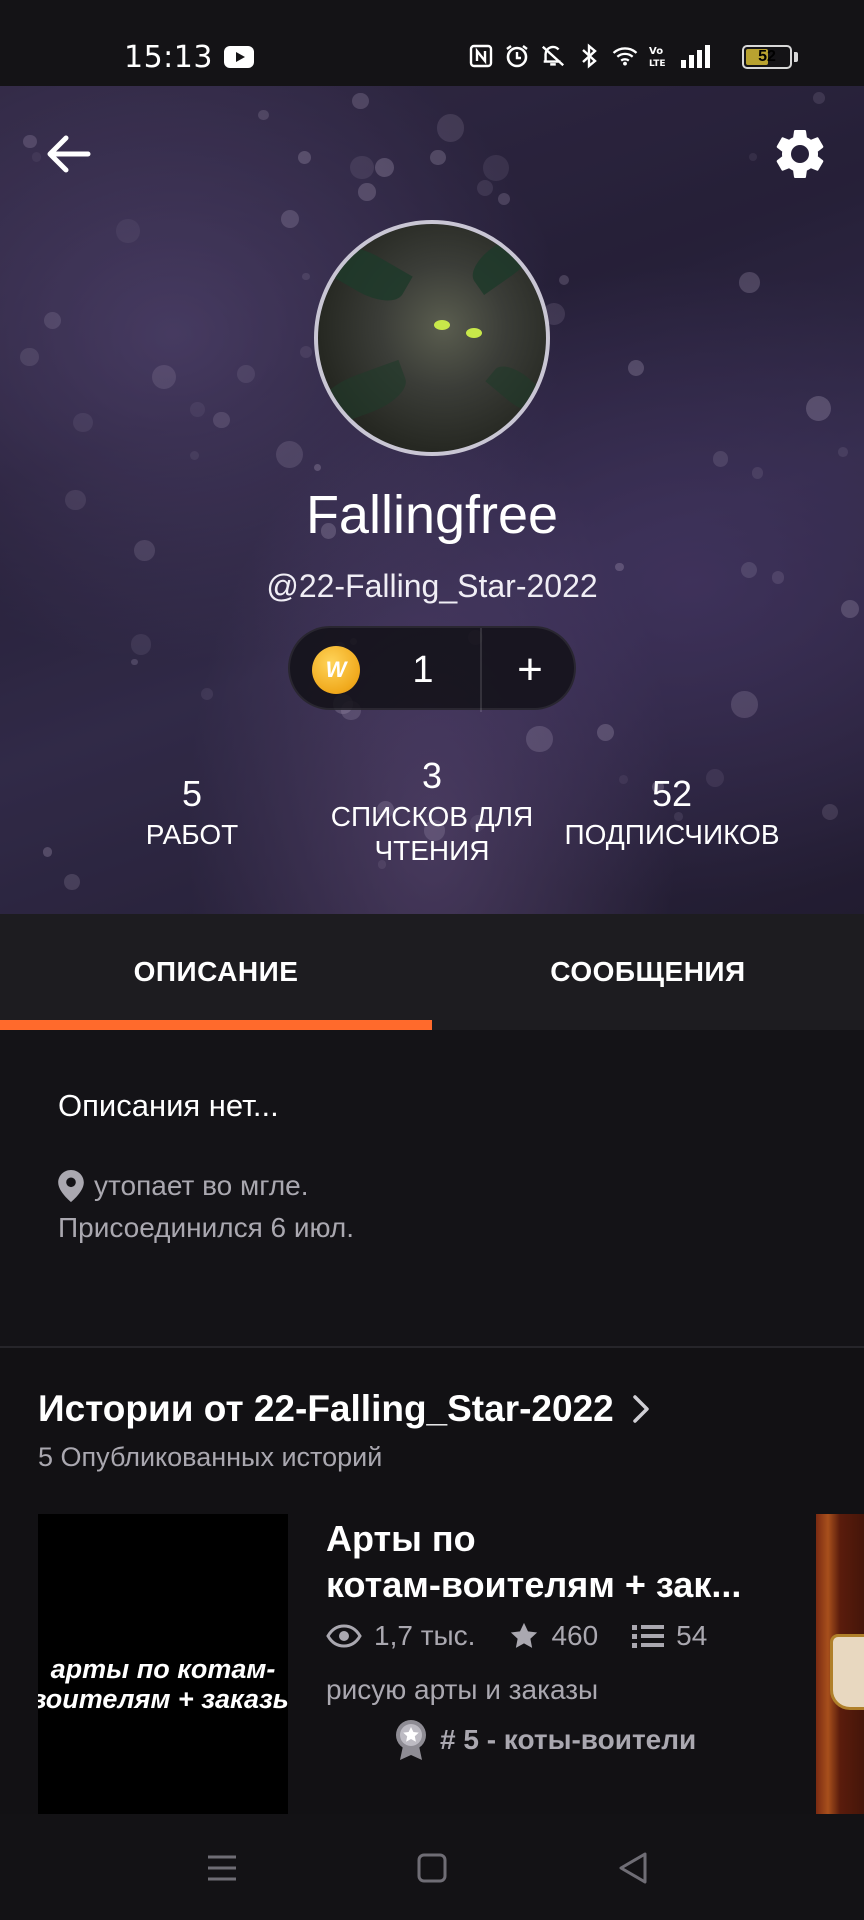  I want to click on arrow-left-icon, so click(69, 154).